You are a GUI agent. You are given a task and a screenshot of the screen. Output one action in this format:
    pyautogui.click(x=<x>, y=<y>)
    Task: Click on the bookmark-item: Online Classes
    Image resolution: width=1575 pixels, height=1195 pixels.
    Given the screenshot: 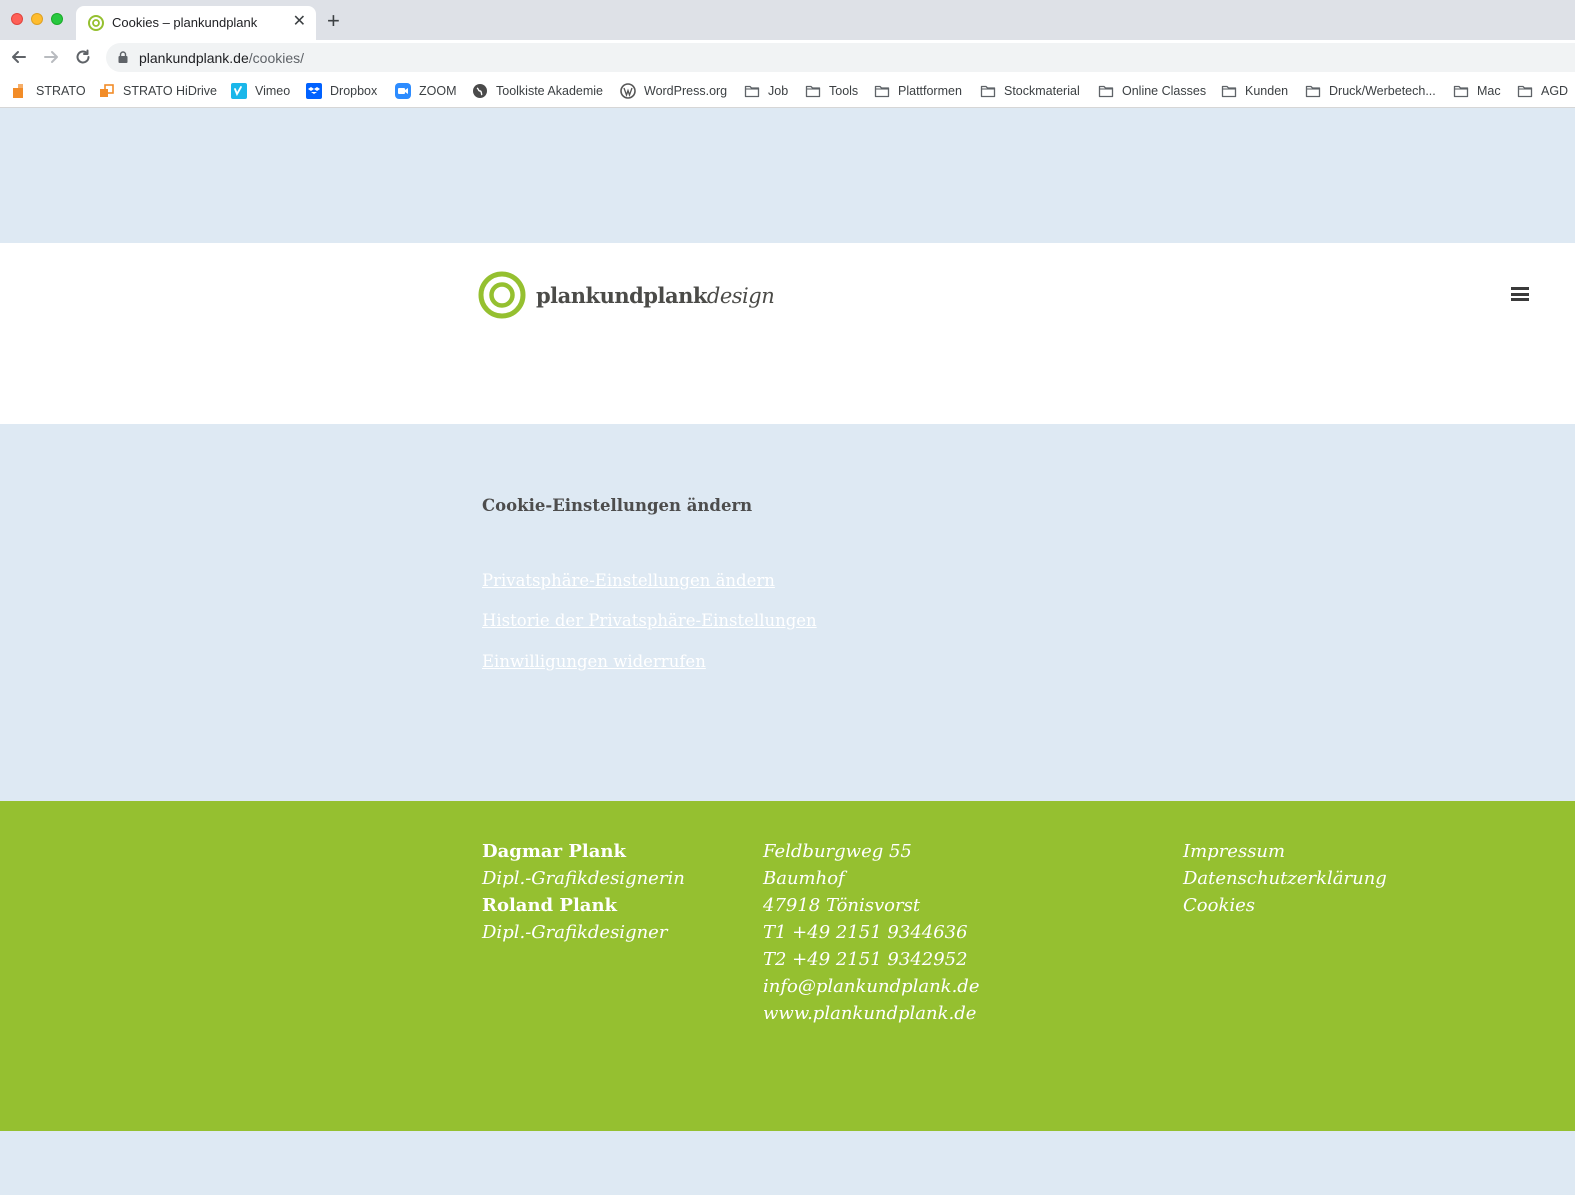 What is the action you would take?
    pyautogui.click(x=1152, y=91)
    